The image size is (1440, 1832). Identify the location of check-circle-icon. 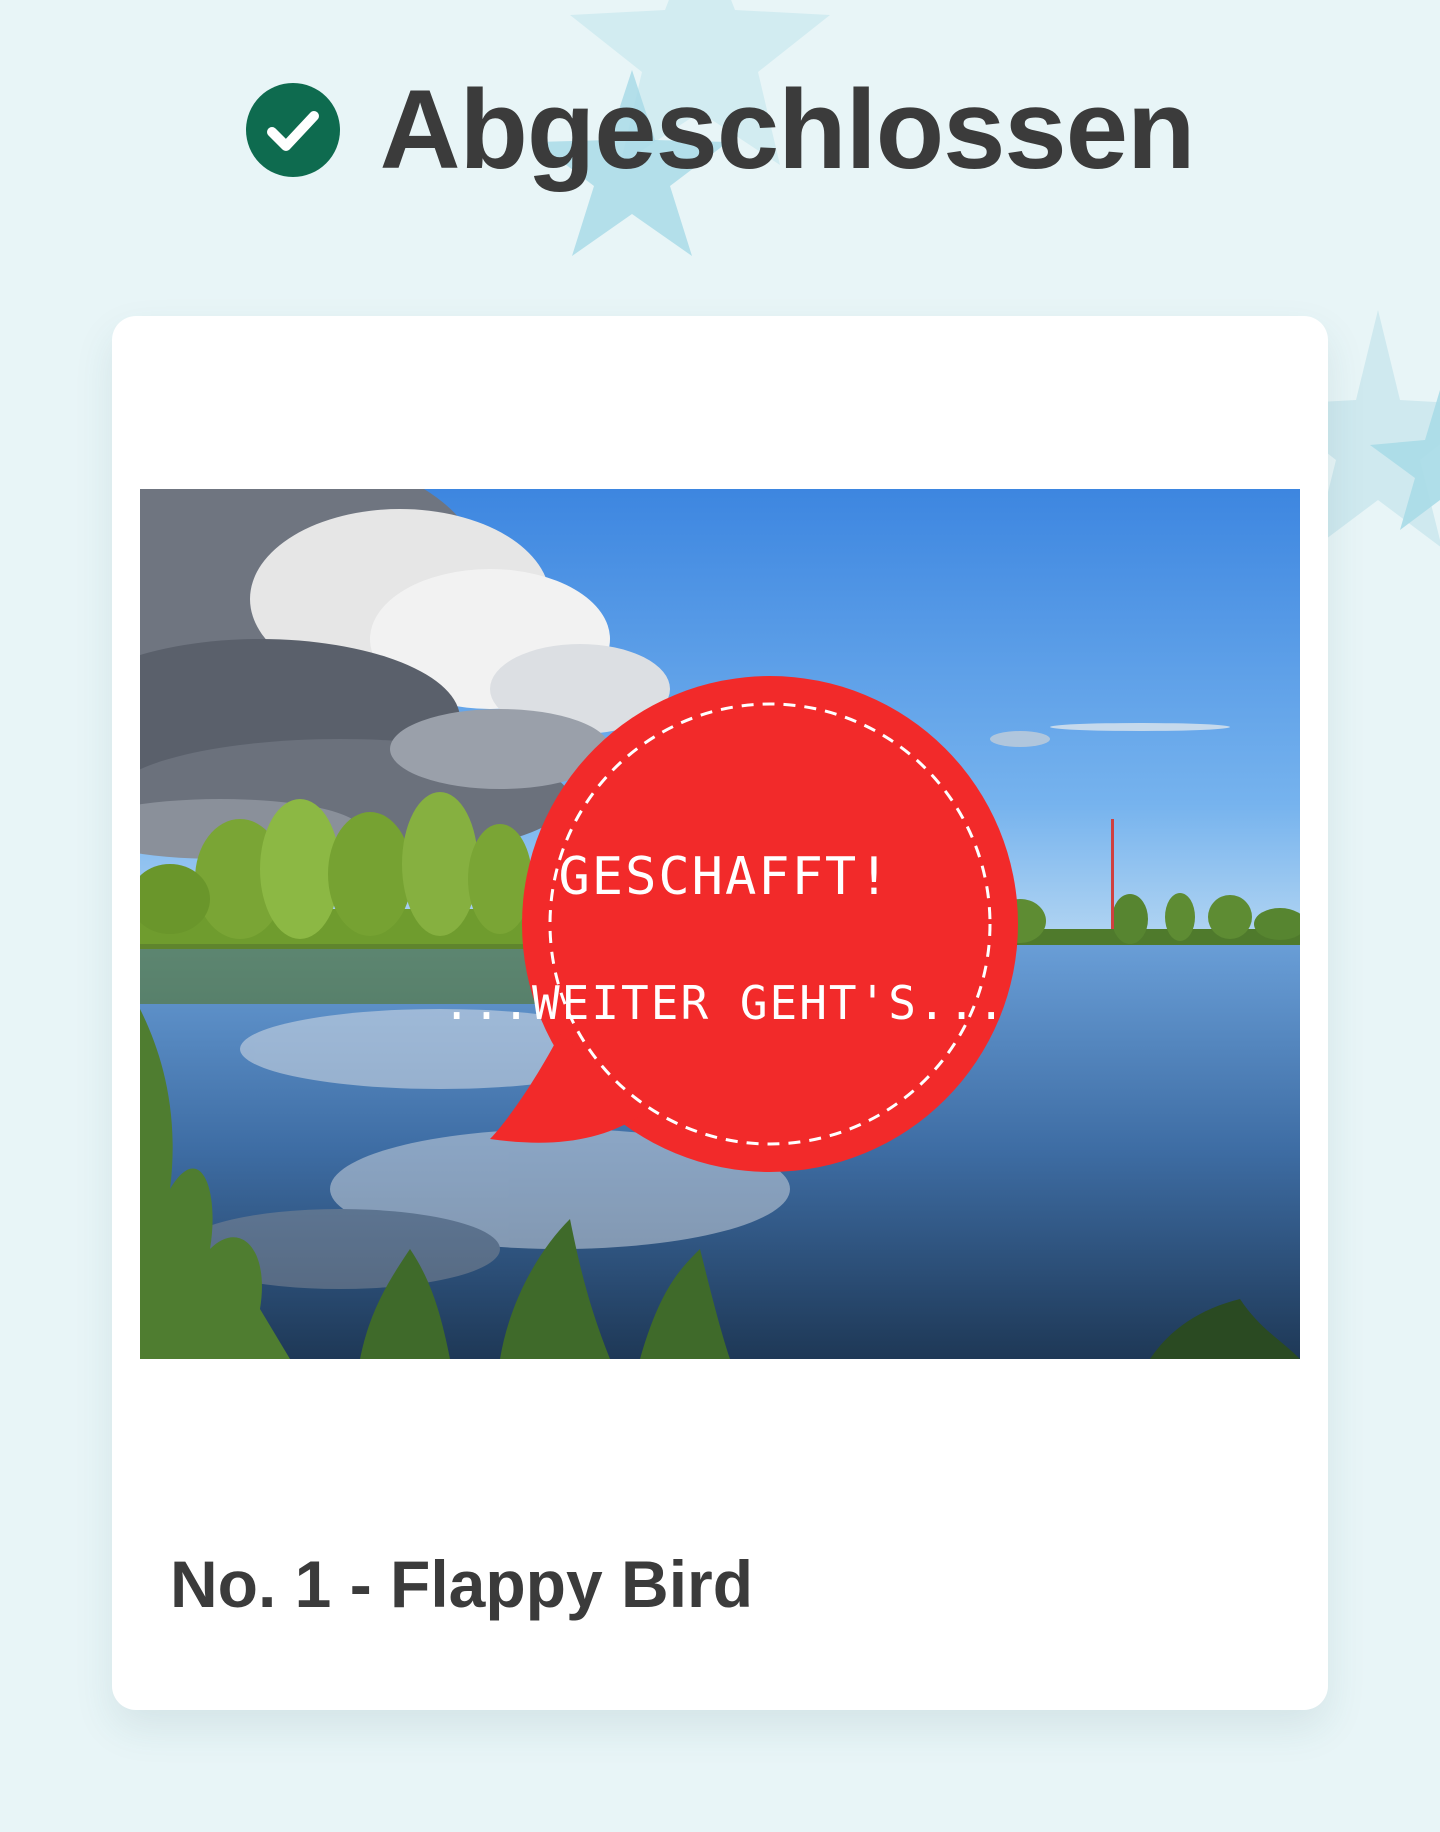
(292, 130).